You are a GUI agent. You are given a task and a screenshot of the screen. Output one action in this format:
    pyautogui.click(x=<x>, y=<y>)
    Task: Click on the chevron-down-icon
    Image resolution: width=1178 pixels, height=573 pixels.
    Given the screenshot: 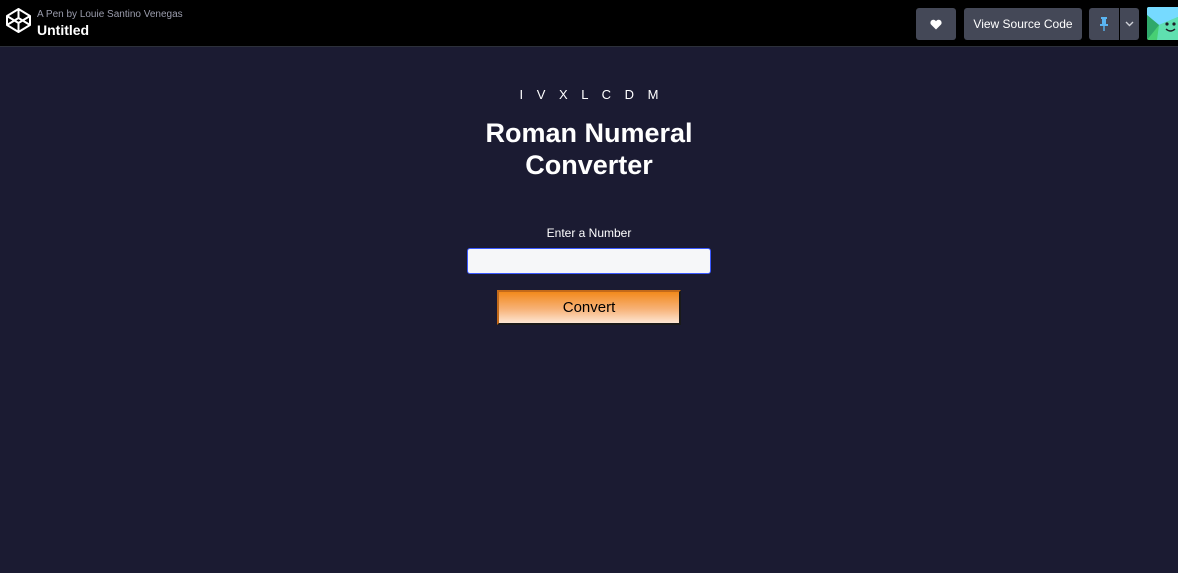 What is the action you would take?
    pyautogui.click(x=1129, y=24)
    